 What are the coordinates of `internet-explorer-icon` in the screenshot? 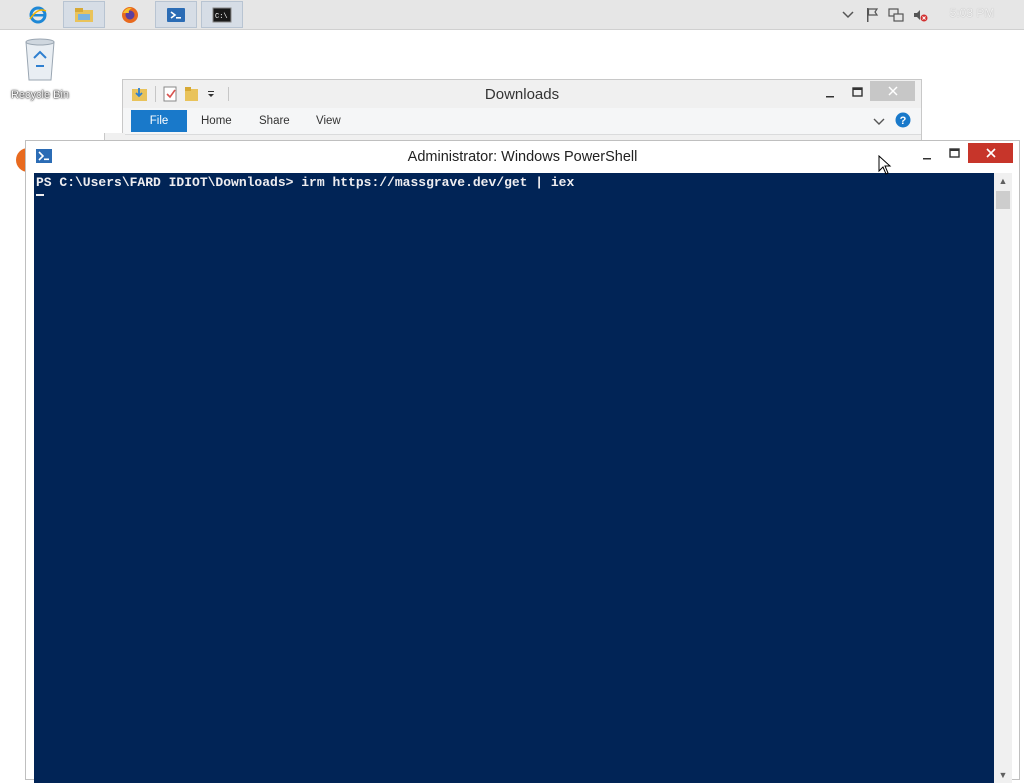 It's located at (38, 14).